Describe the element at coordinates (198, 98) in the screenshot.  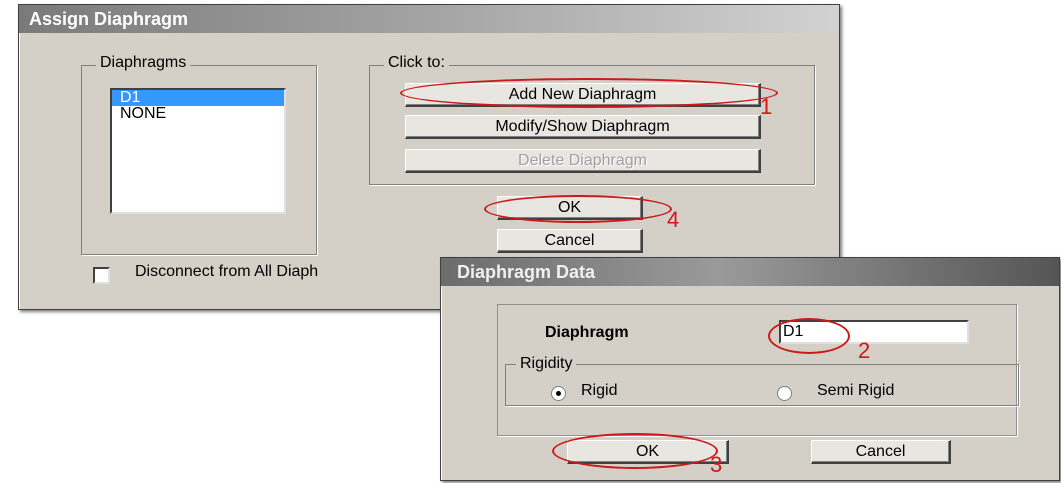
I see `list-item-d1: D1` at that location.